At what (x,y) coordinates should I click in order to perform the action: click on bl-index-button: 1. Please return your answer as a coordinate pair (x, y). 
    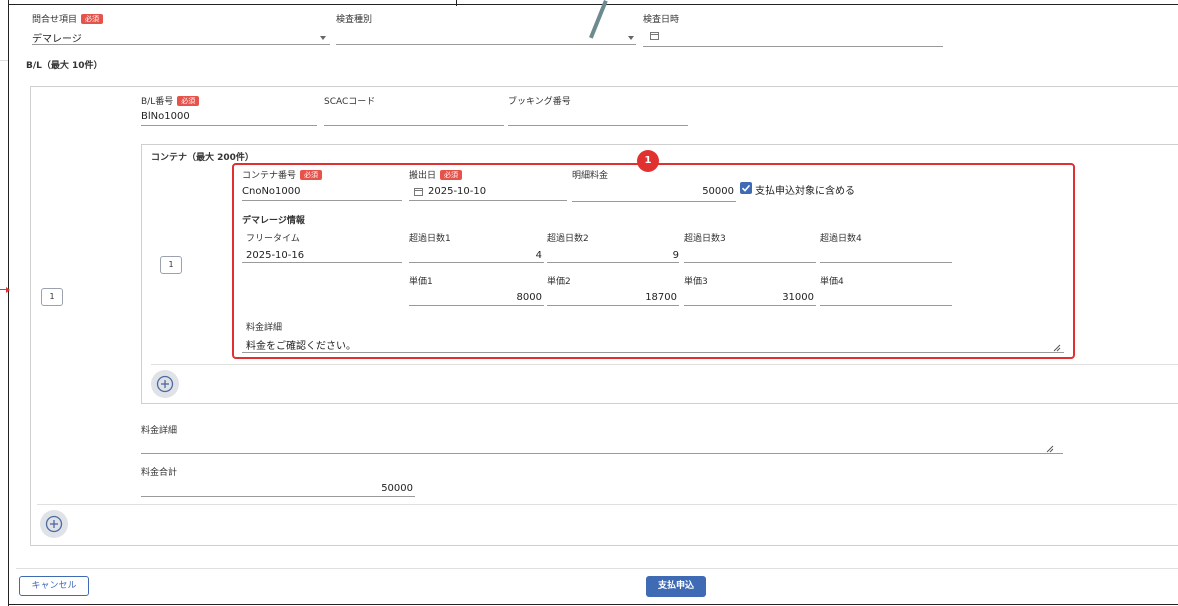
    Looking at the image, I should click on (52, 297).